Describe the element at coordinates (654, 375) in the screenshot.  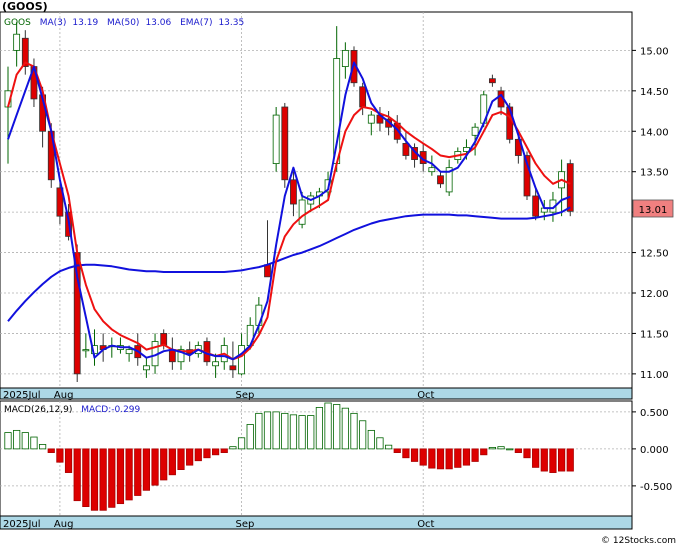
I see `price-tick-label: 11.00` at that location.